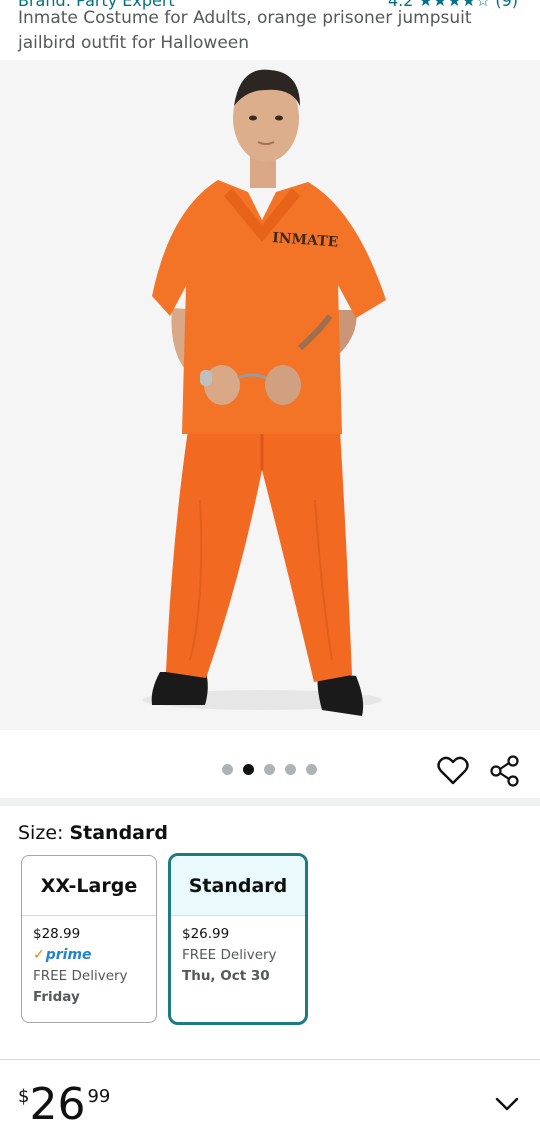 This screenshot has height=1141, width=540. What do you see at coordinates (453, 771) in the screenshot?
I see `heart-icon` at bounding box center [453, 771].